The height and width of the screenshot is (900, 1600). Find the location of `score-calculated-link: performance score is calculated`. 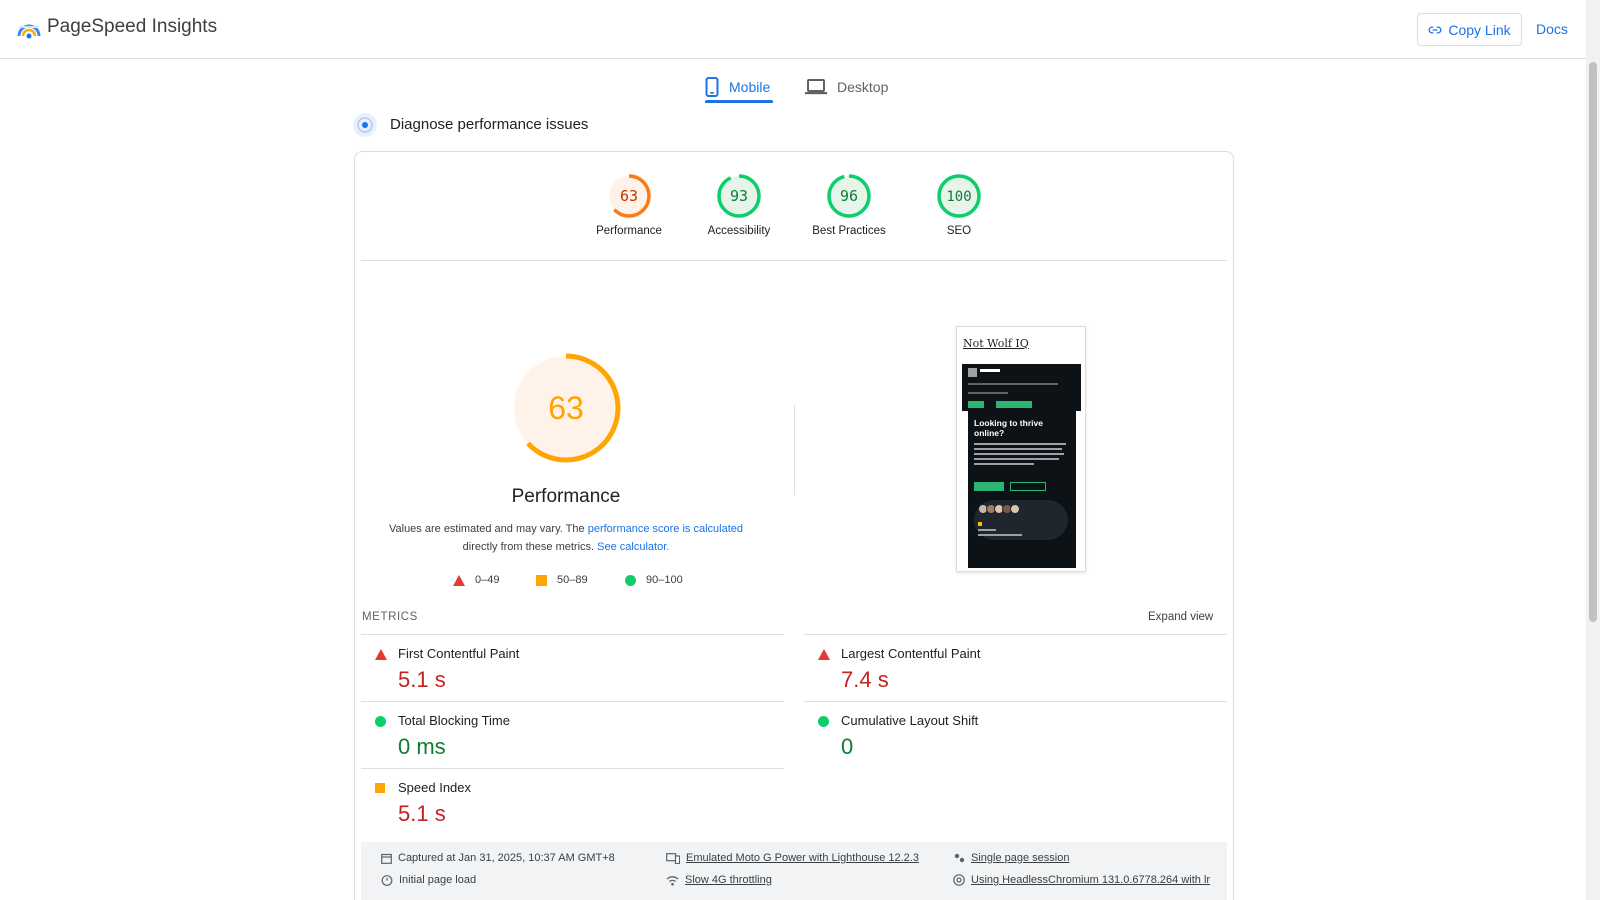

score-calculated-link: performance score is calculated is located at coordinates (665, 529).